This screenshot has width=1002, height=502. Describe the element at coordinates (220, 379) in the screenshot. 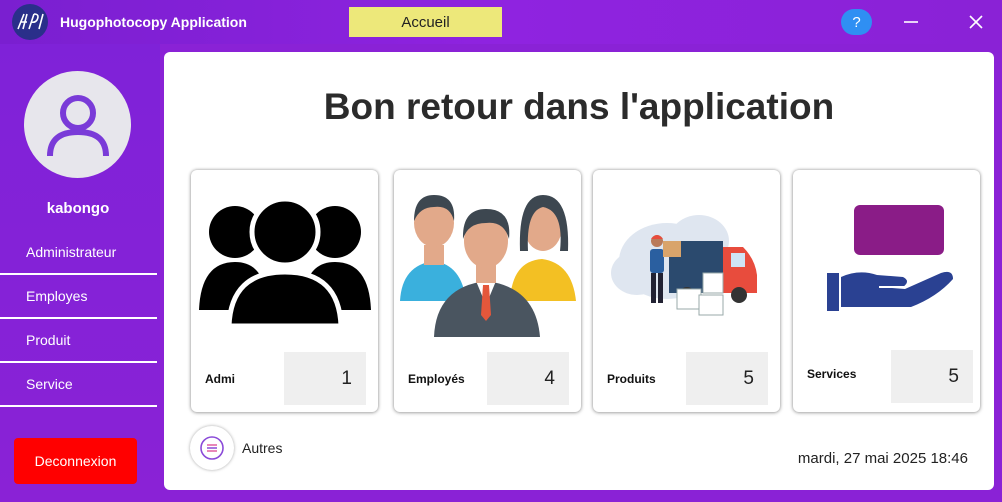

I see `card-label: Admi` at that location.